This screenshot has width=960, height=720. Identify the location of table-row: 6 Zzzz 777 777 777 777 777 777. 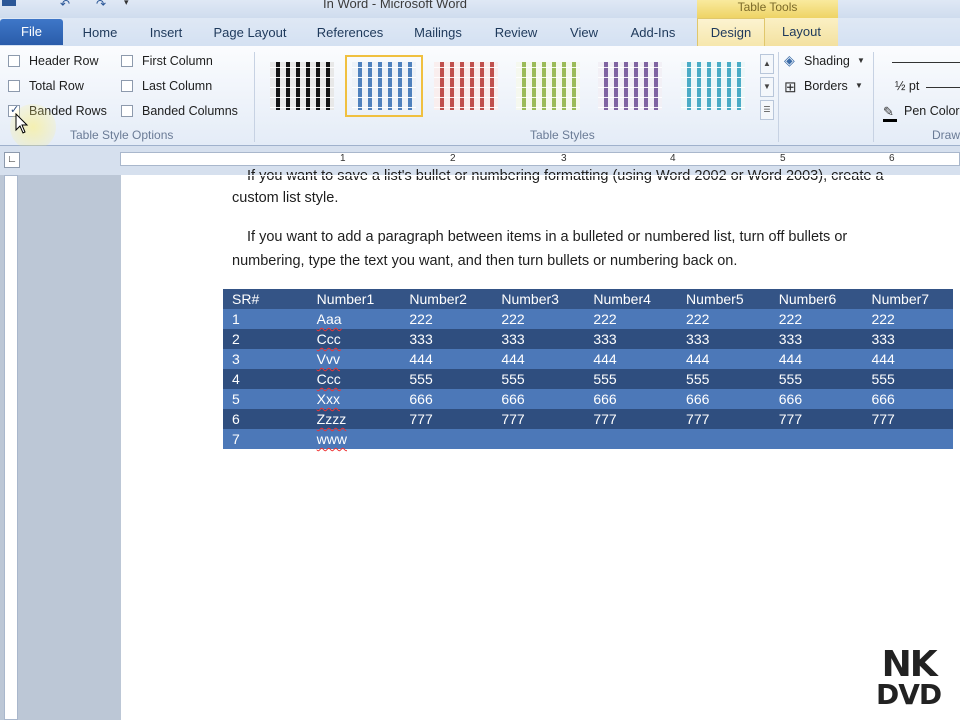
(588, 419).